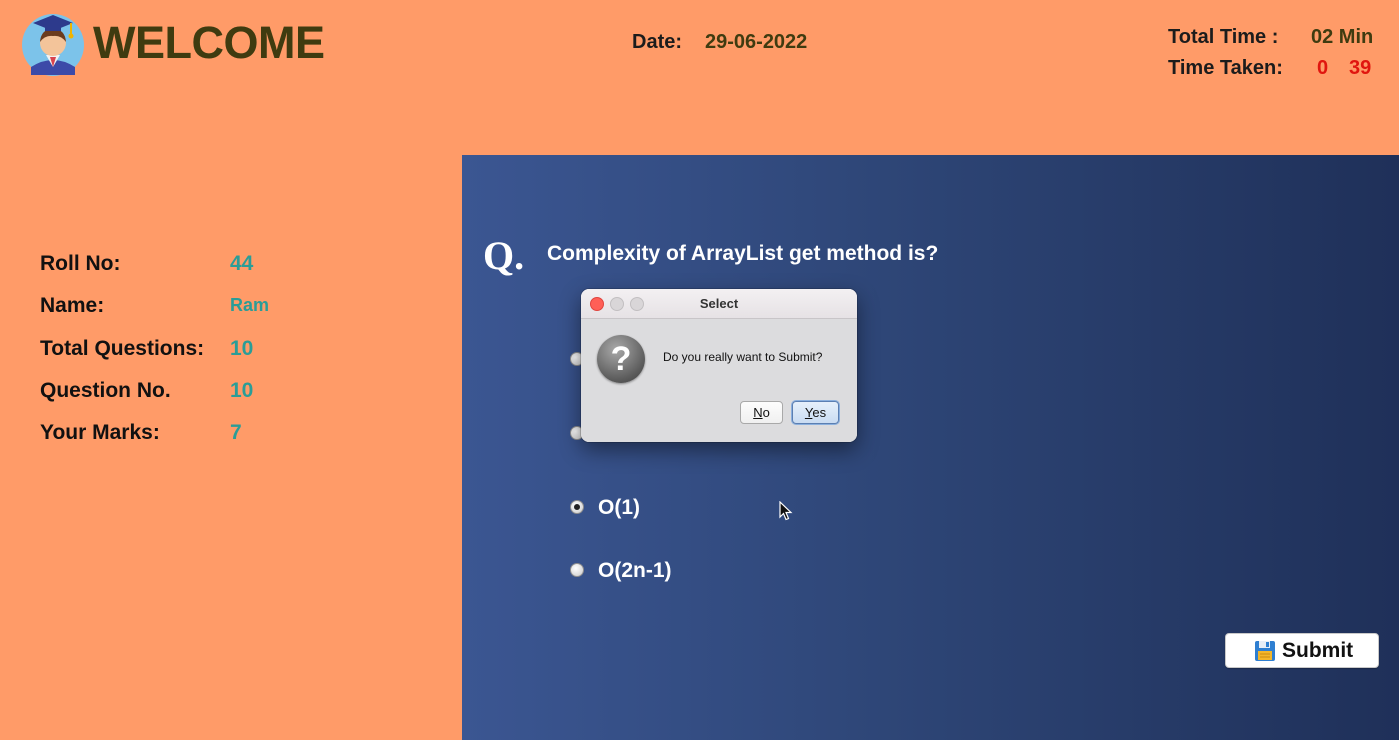 This screenshot has height=740, width=1399. I want to click on option-4-radio, so click(577, 570).